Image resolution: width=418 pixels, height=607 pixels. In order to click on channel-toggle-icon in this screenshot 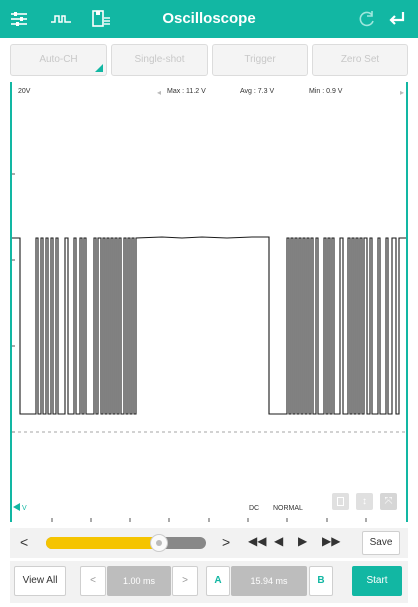, I will do `click(340, 501)`.